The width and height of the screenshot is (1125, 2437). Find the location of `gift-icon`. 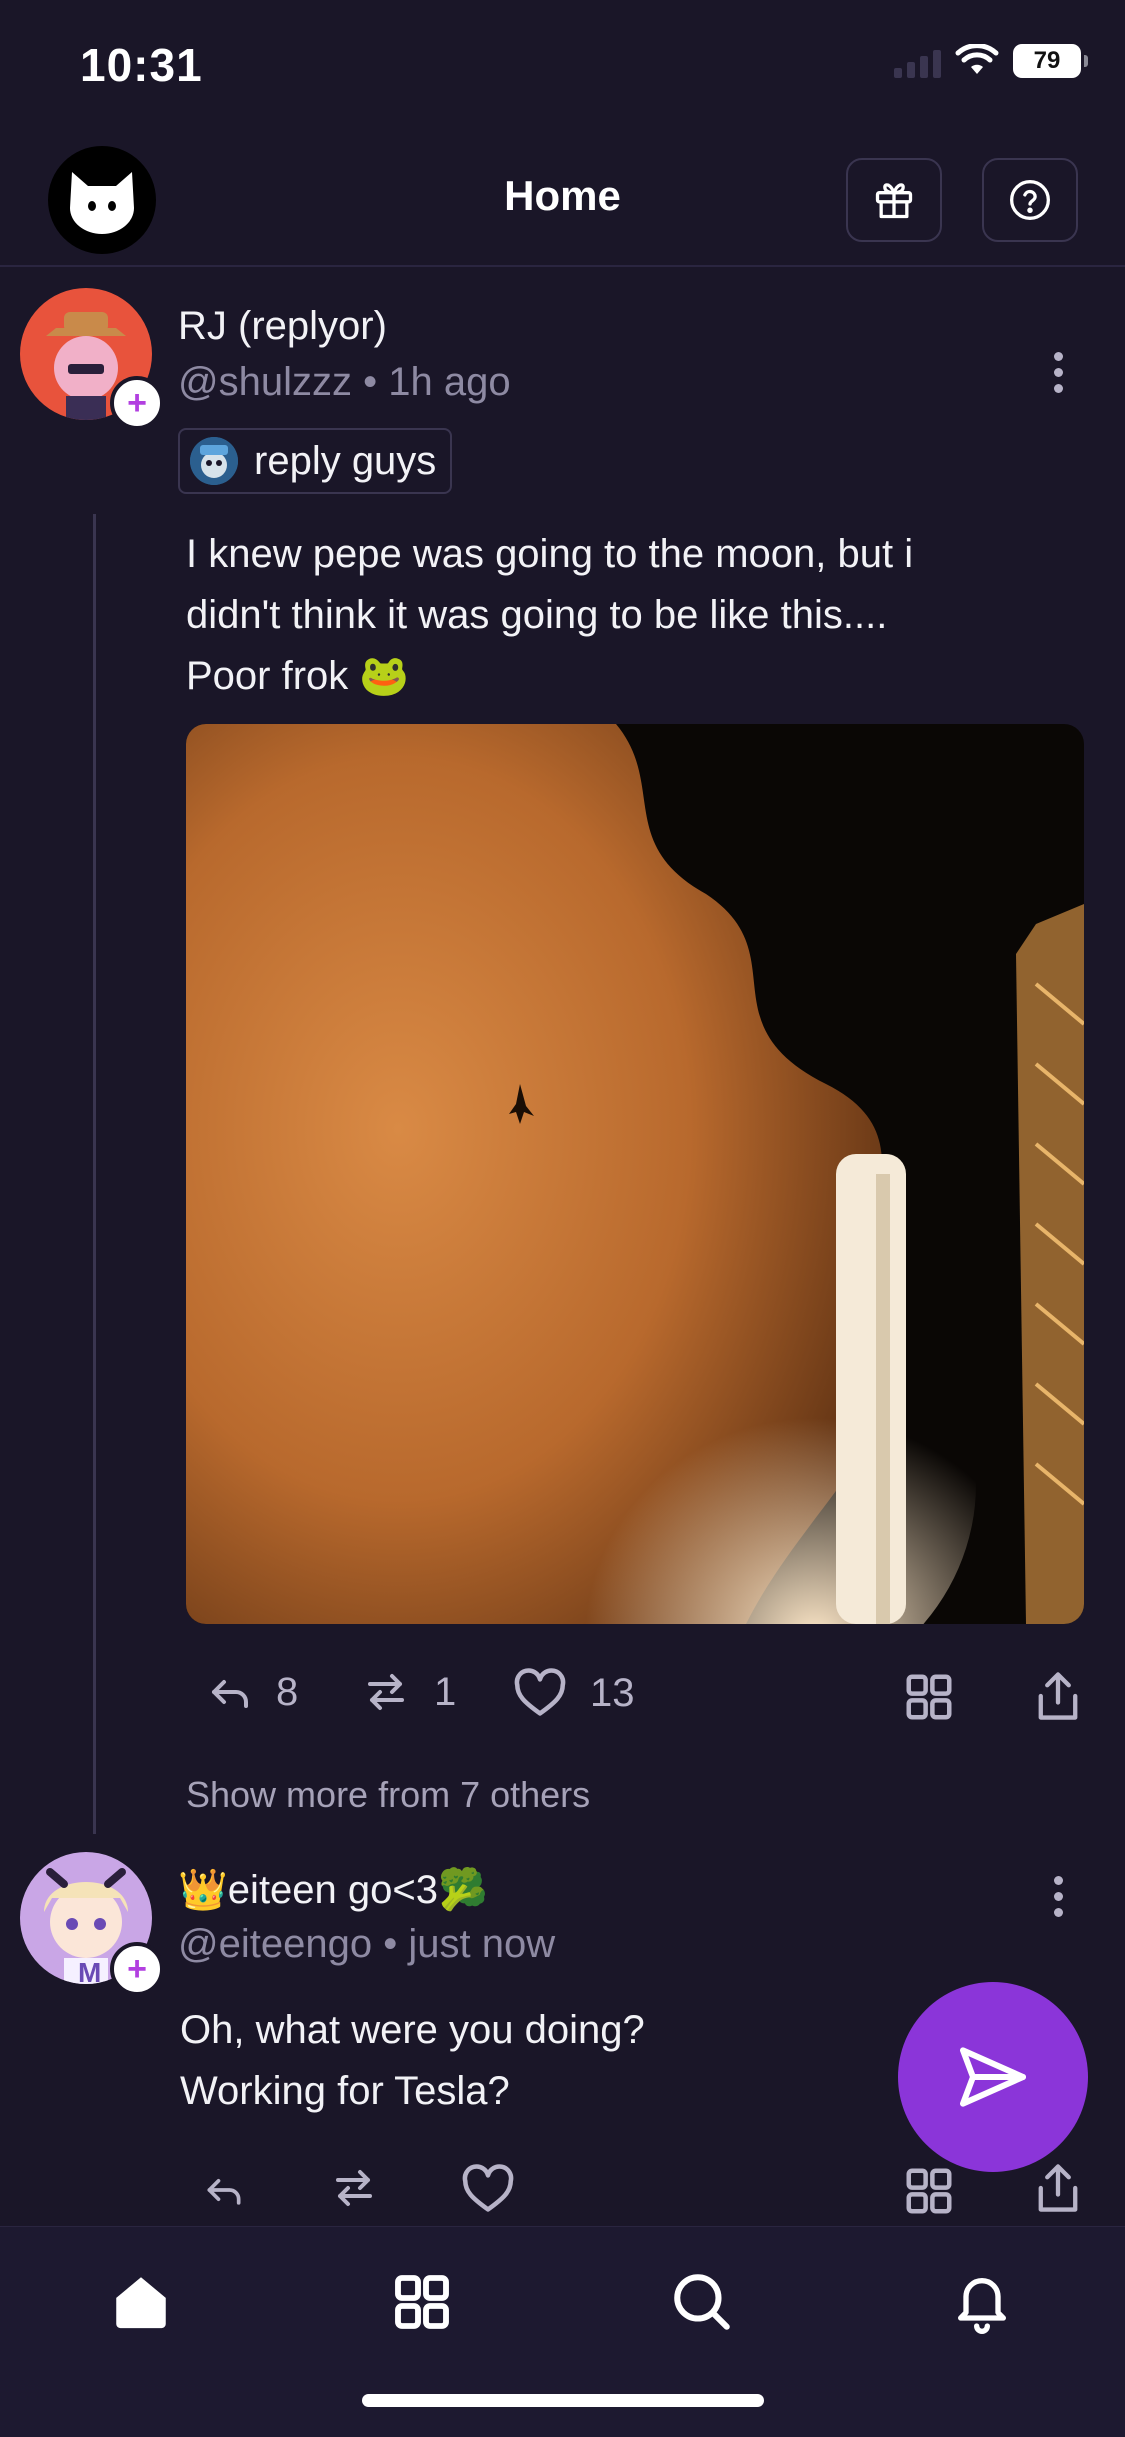

gift-icon is located at coordinates (894, 201).